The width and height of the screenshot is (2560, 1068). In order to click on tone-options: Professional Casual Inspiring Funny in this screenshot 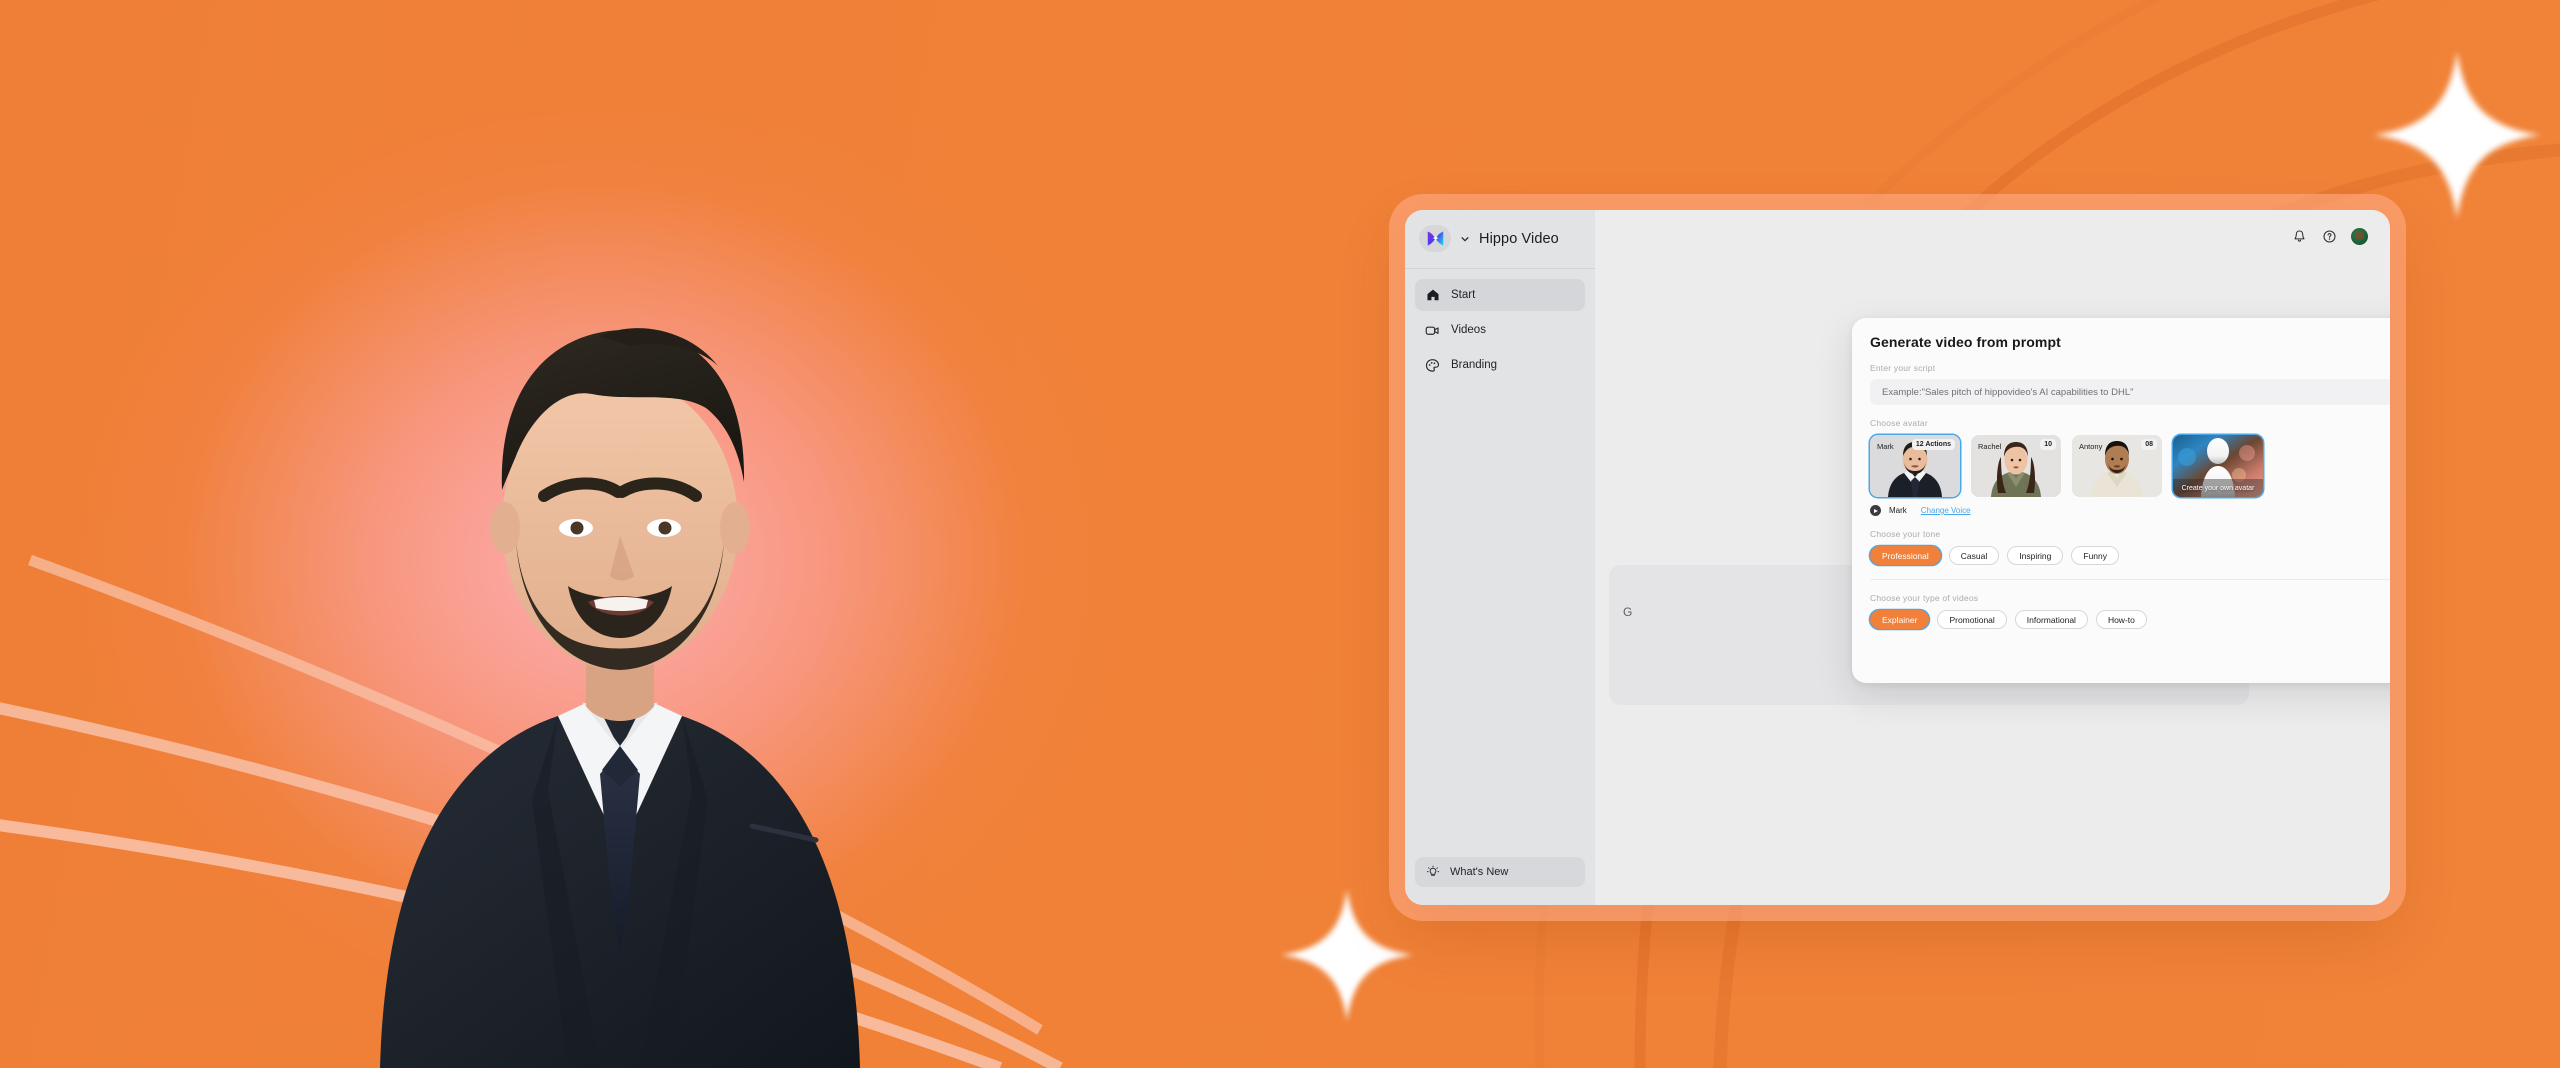, I will do `click(2130, 555)`.